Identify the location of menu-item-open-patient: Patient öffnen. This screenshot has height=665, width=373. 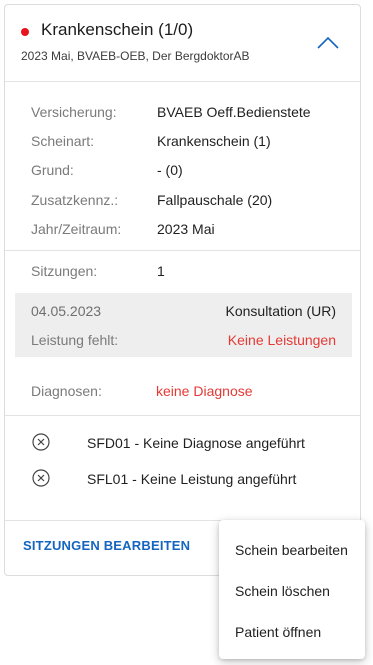
(292, 632).